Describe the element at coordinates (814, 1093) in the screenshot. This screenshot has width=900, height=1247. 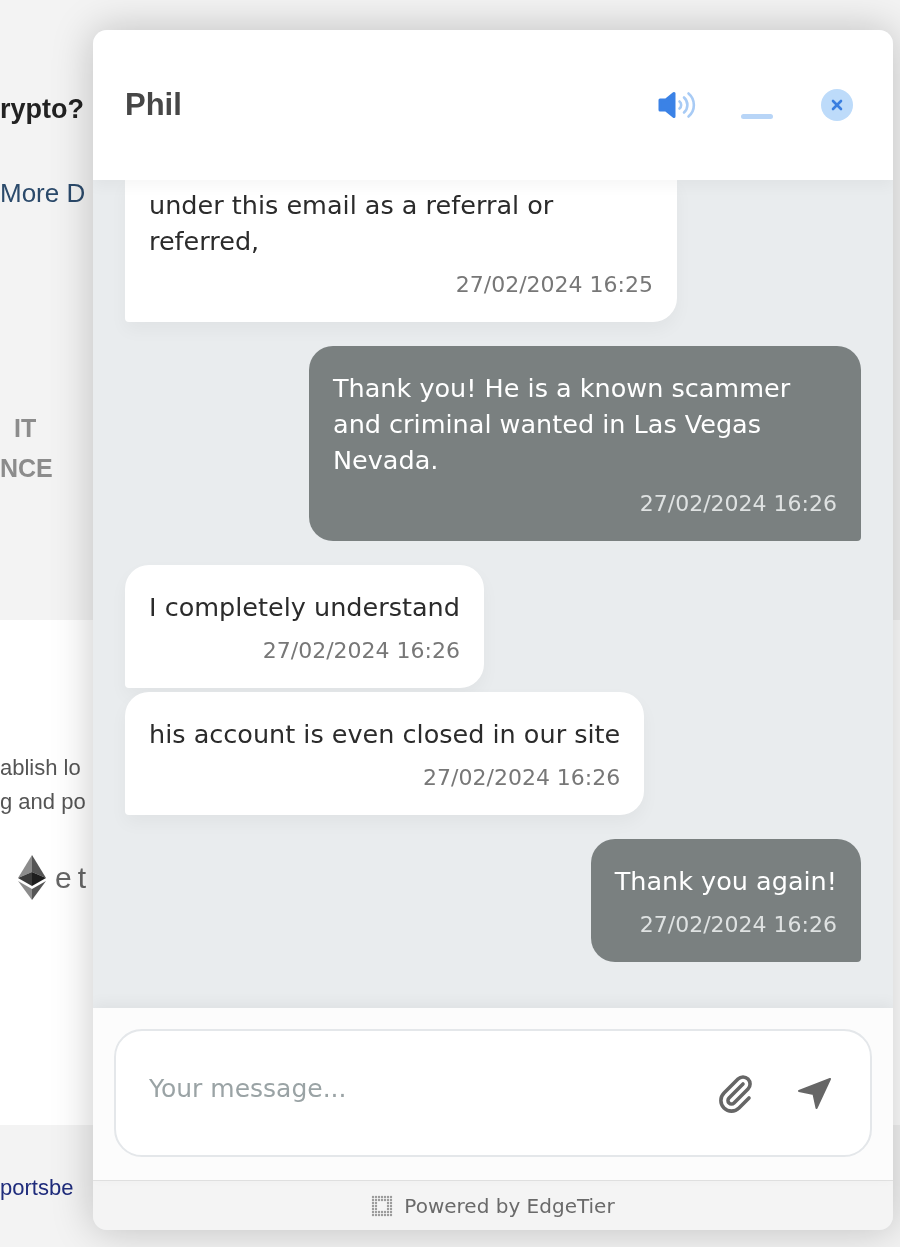
I see `send-icon` at that location.